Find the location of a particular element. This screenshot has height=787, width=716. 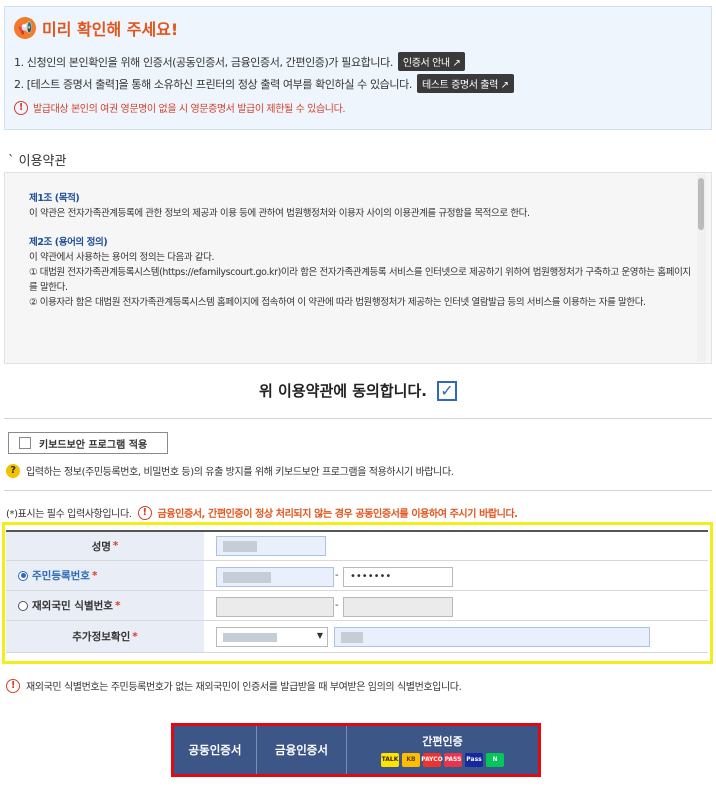

foreign-id-label-text: 재외국민 식별번호 is located at coordinates (72, 606).